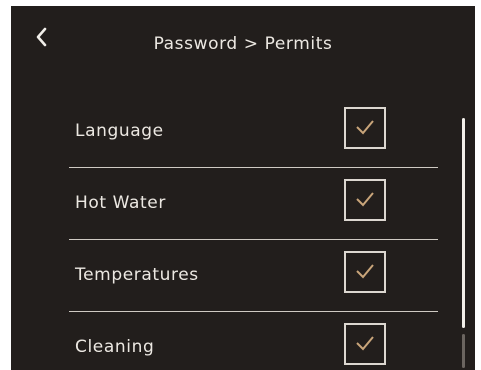 Image resolution: width=481 pixels, height=370 pixels. I want to click on permit-row-language: Language, so click(253, 132).